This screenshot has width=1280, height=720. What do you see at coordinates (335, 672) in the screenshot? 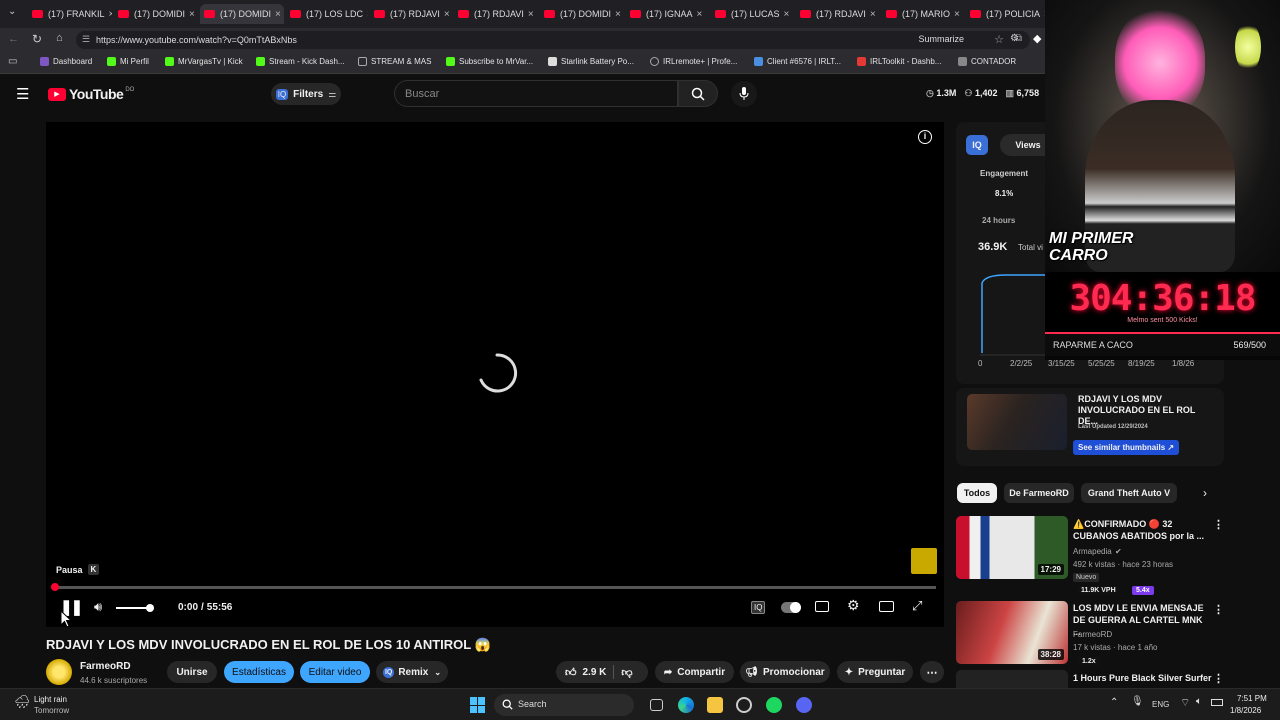
I see `edit-video-button: Editar video` at bounding box center [335, 672].